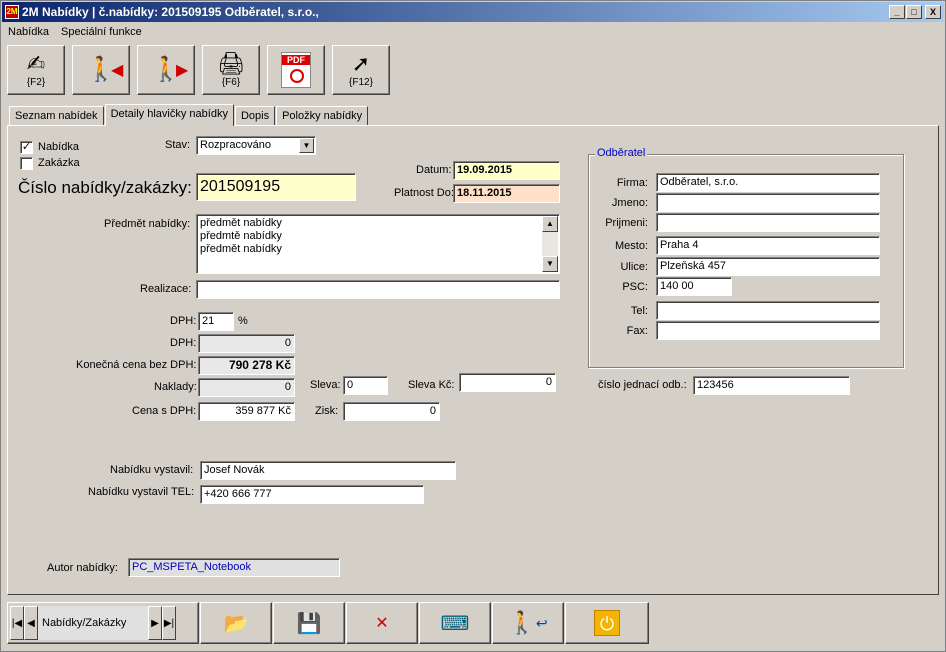  Describe the element at coordinates (36, 82) in the screenshot. I see `toolbar-key-f2: {F2}` at that location.